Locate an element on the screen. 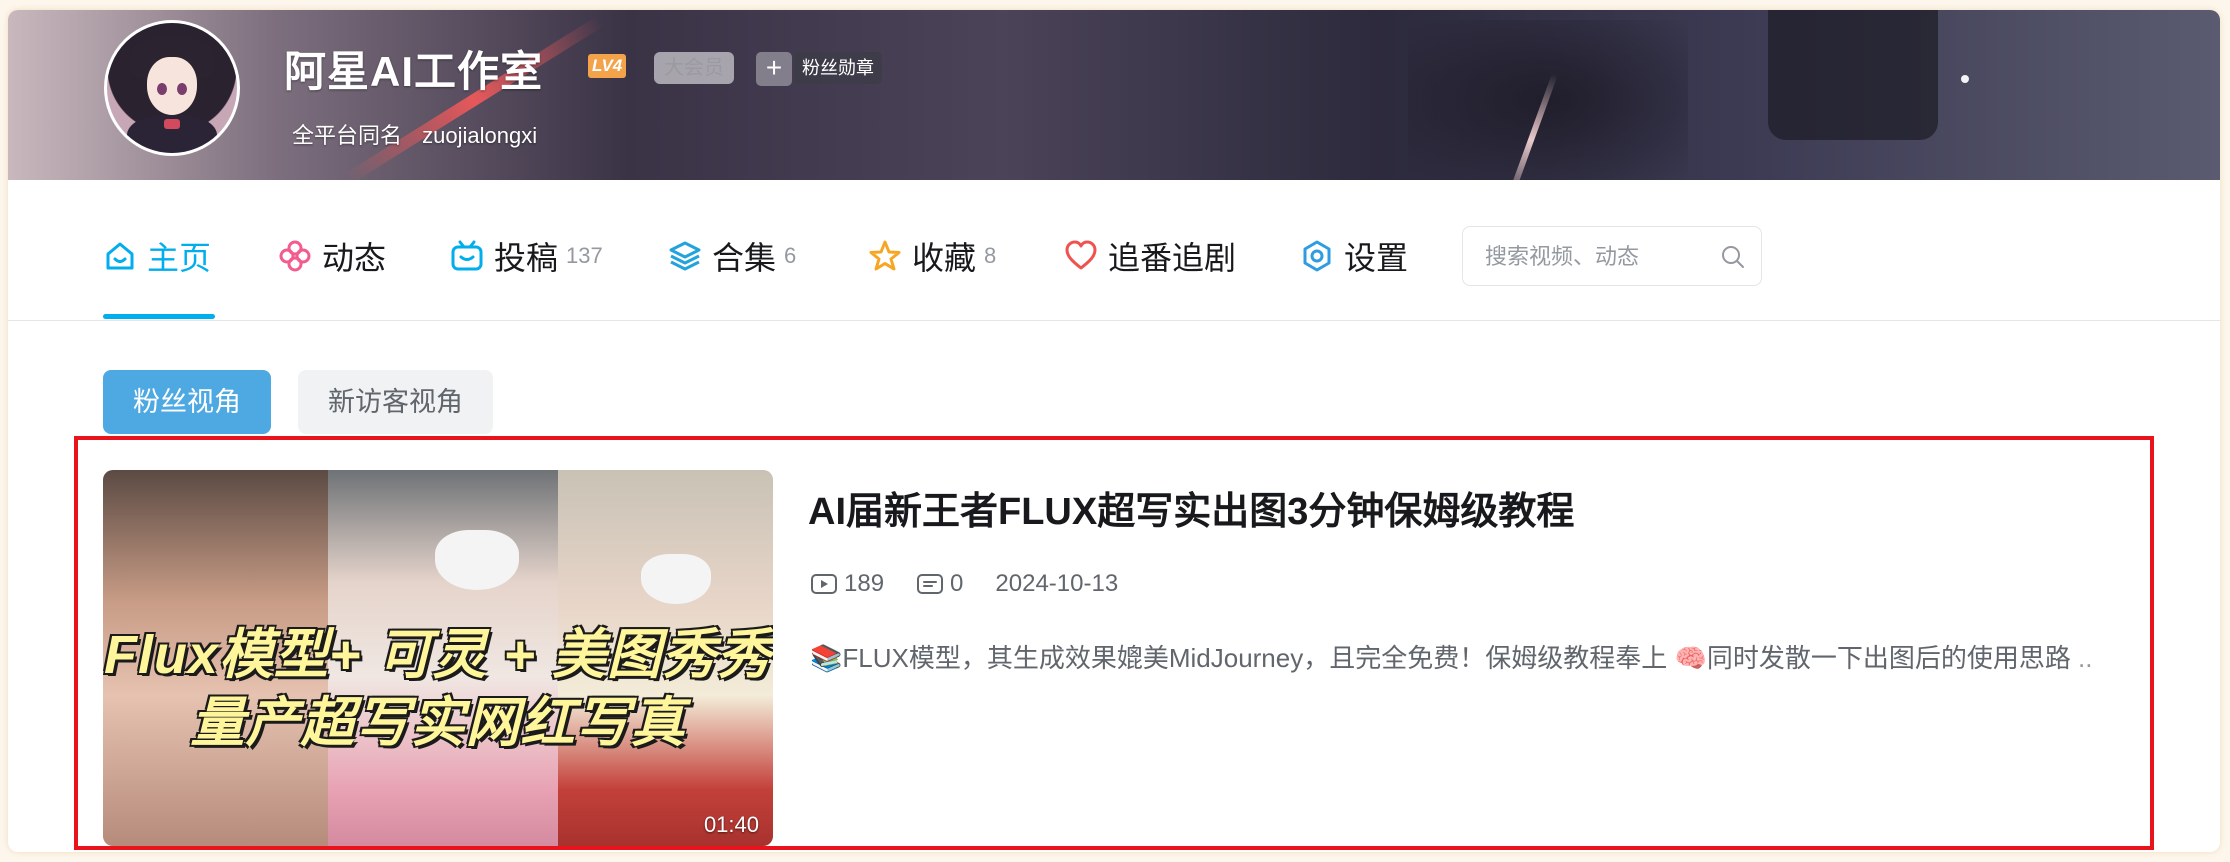  tab-collections-label: 合集 is located at coordinates (744, 258).